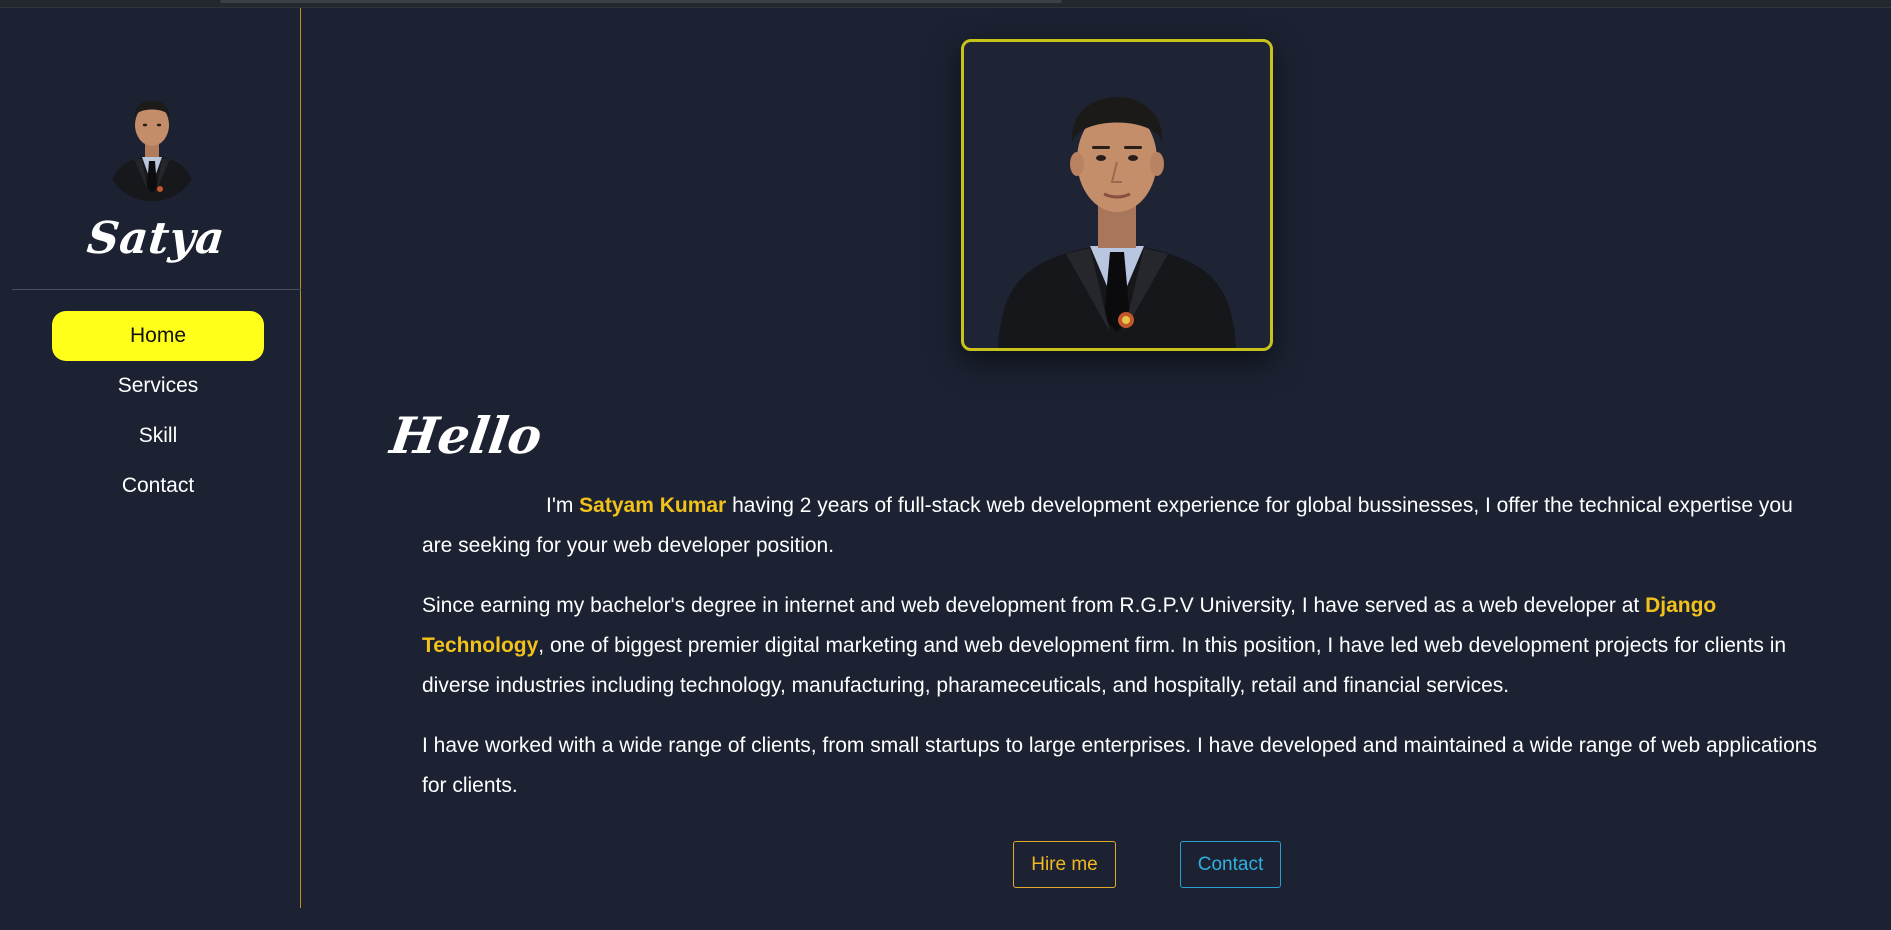 This screenshot has height=930, width=1891. Describe the element at coordinates (1064, 864) in the screenshot. I see `hire-me-button: Hire me` at that location.